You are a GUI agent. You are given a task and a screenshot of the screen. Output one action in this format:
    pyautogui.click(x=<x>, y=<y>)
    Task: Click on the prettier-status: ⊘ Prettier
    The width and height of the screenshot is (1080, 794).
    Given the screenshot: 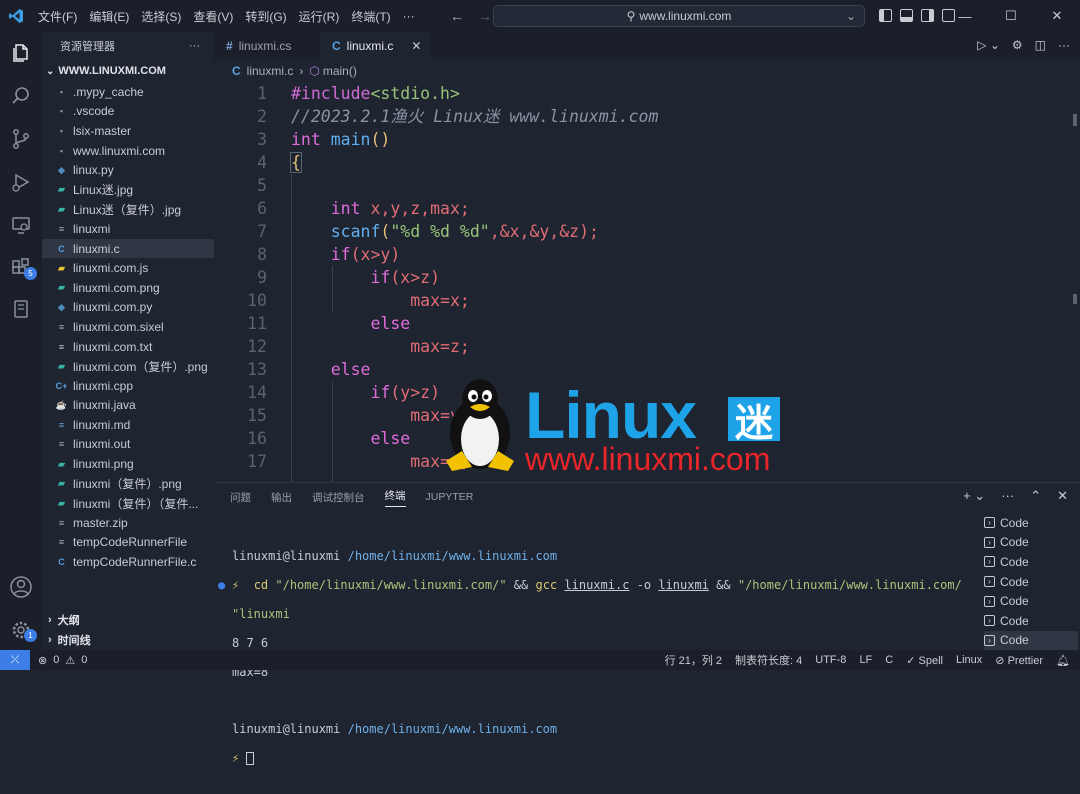 What is the action you would take?
    pyautogui.click(x=1019, y=660)
    